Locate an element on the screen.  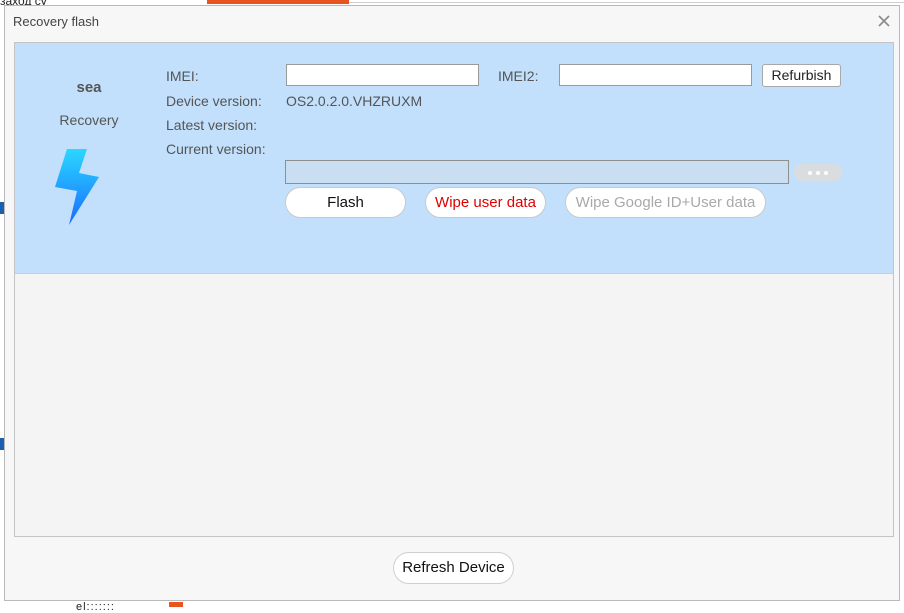
imei2-label: IMEI2: is located at coordinates (518, 76).